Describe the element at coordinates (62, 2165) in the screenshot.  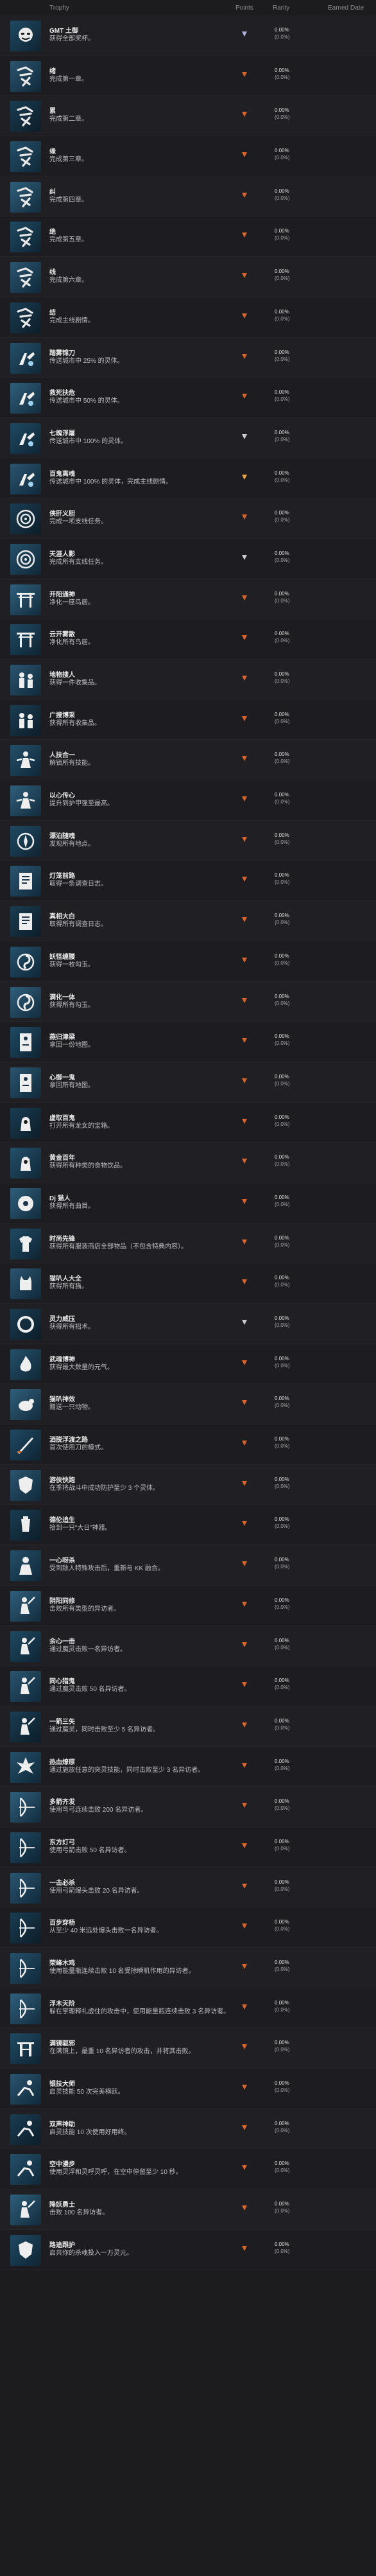
I see `trophy-name: 空中漫步` at that location.